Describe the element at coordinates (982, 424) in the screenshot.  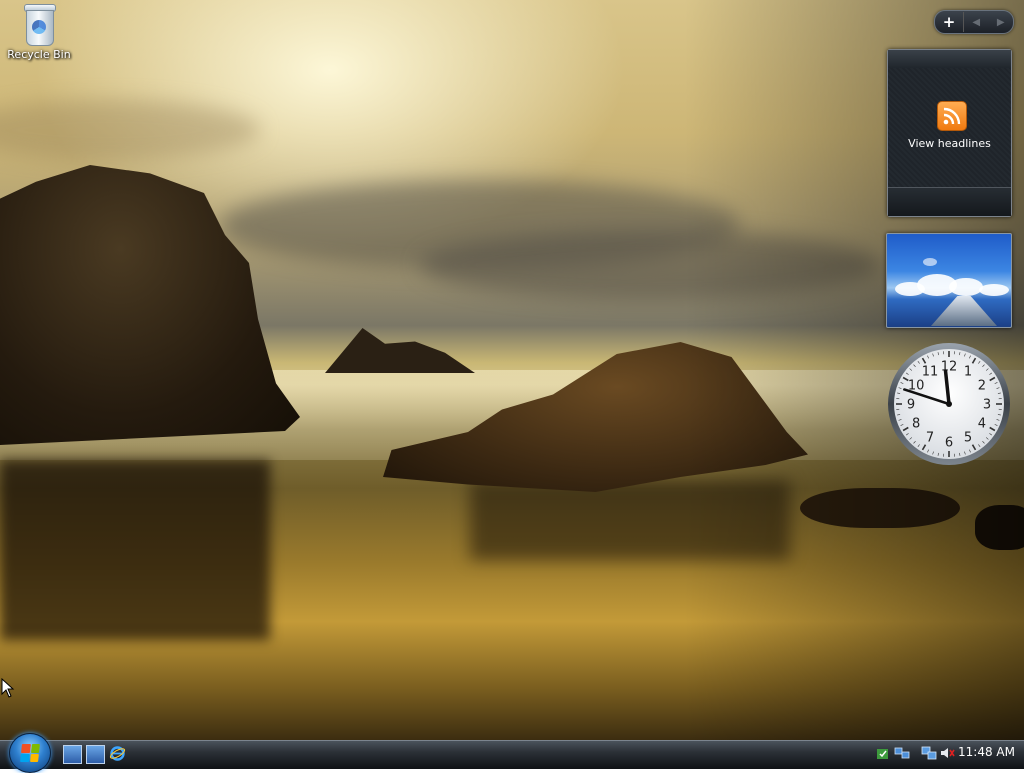
I see `clock-numeral: 4` at that location.